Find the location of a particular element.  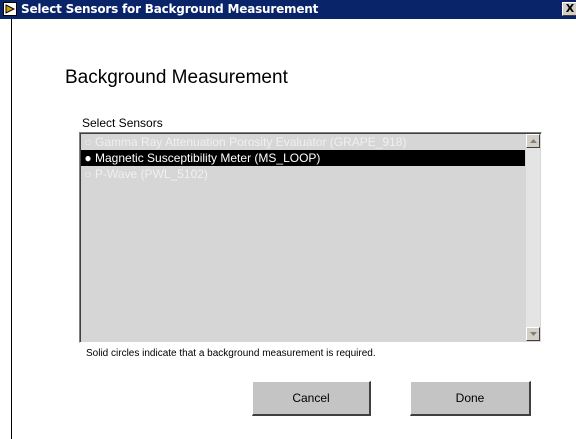

filled-circle-icon: ● is located at coordinates (88, 158).